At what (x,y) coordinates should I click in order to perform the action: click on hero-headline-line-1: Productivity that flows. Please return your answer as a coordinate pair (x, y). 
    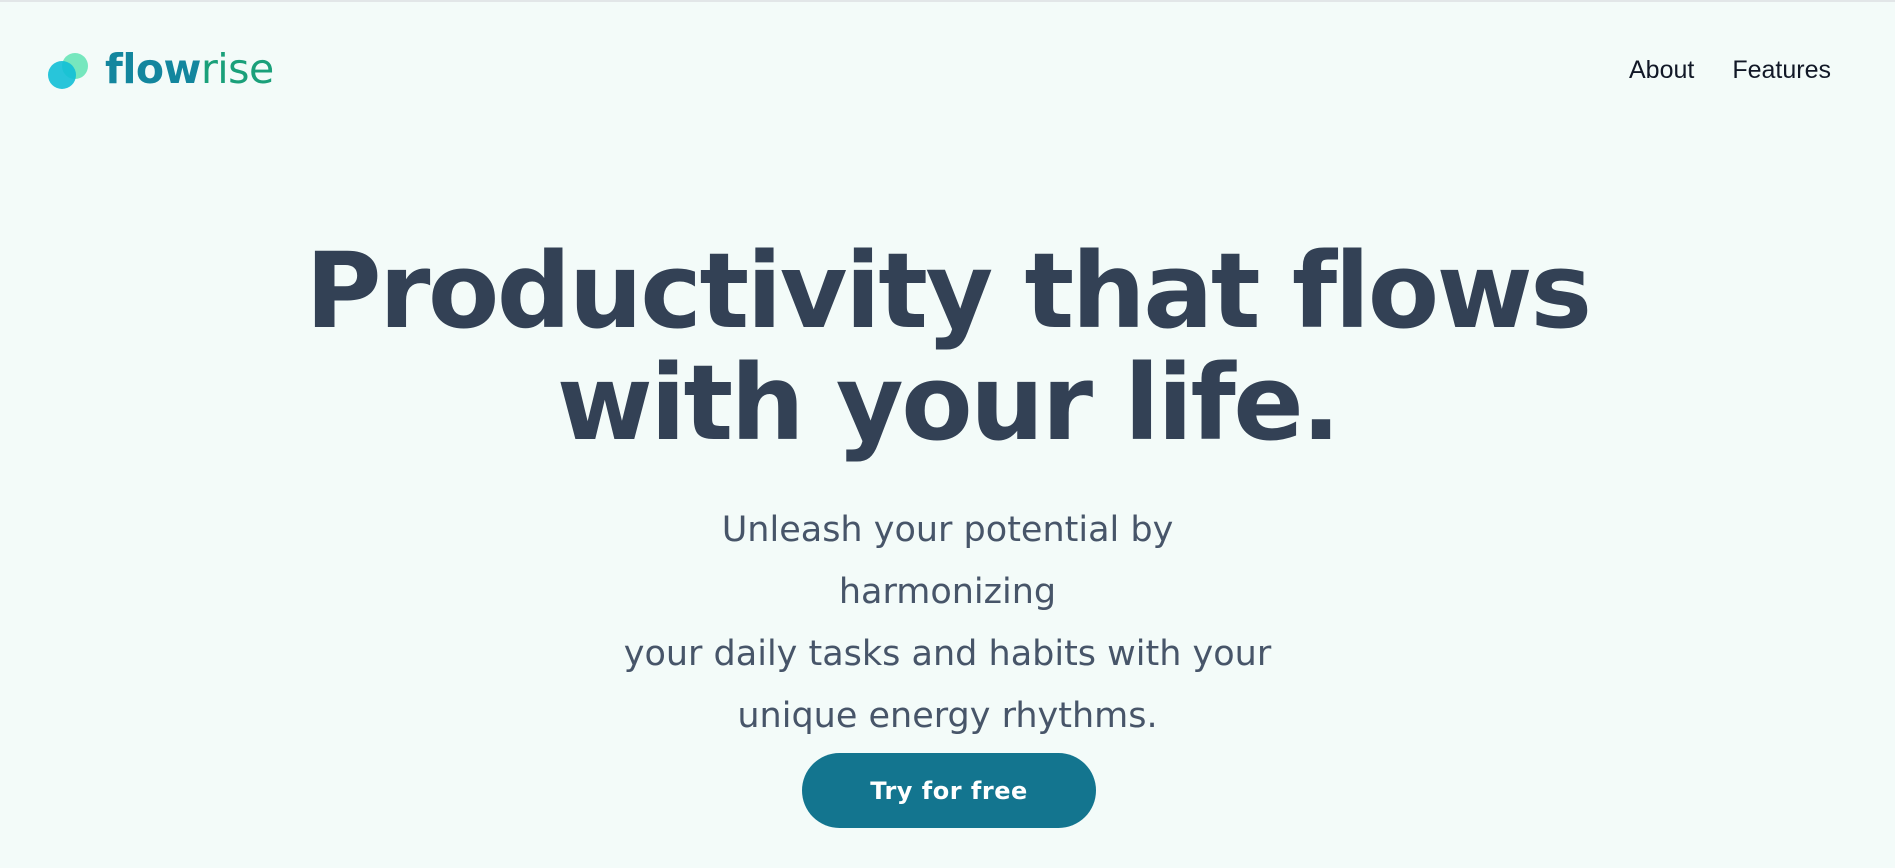
    Looking at the image, I should click on (948, 291).